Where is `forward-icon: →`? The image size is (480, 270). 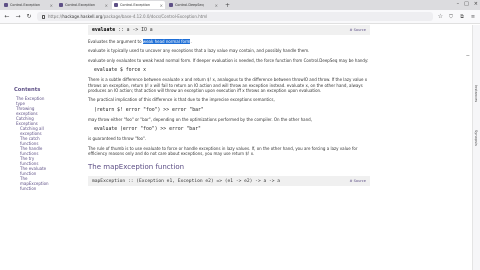
forward-icon: → is located at coordinates (18, 16).